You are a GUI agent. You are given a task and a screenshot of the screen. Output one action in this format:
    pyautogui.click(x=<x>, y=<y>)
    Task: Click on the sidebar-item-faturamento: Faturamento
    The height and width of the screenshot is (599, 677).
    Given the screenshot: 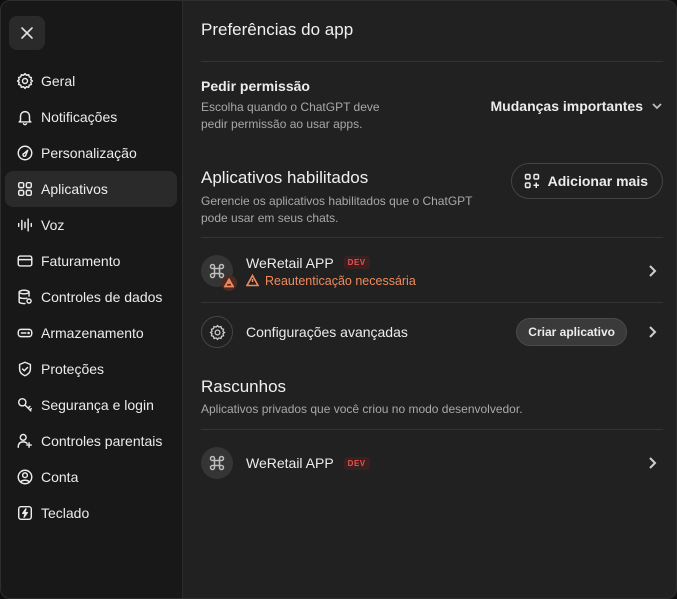 What is the action you would take?
    pyautogui.click(x=91, y=261)
    